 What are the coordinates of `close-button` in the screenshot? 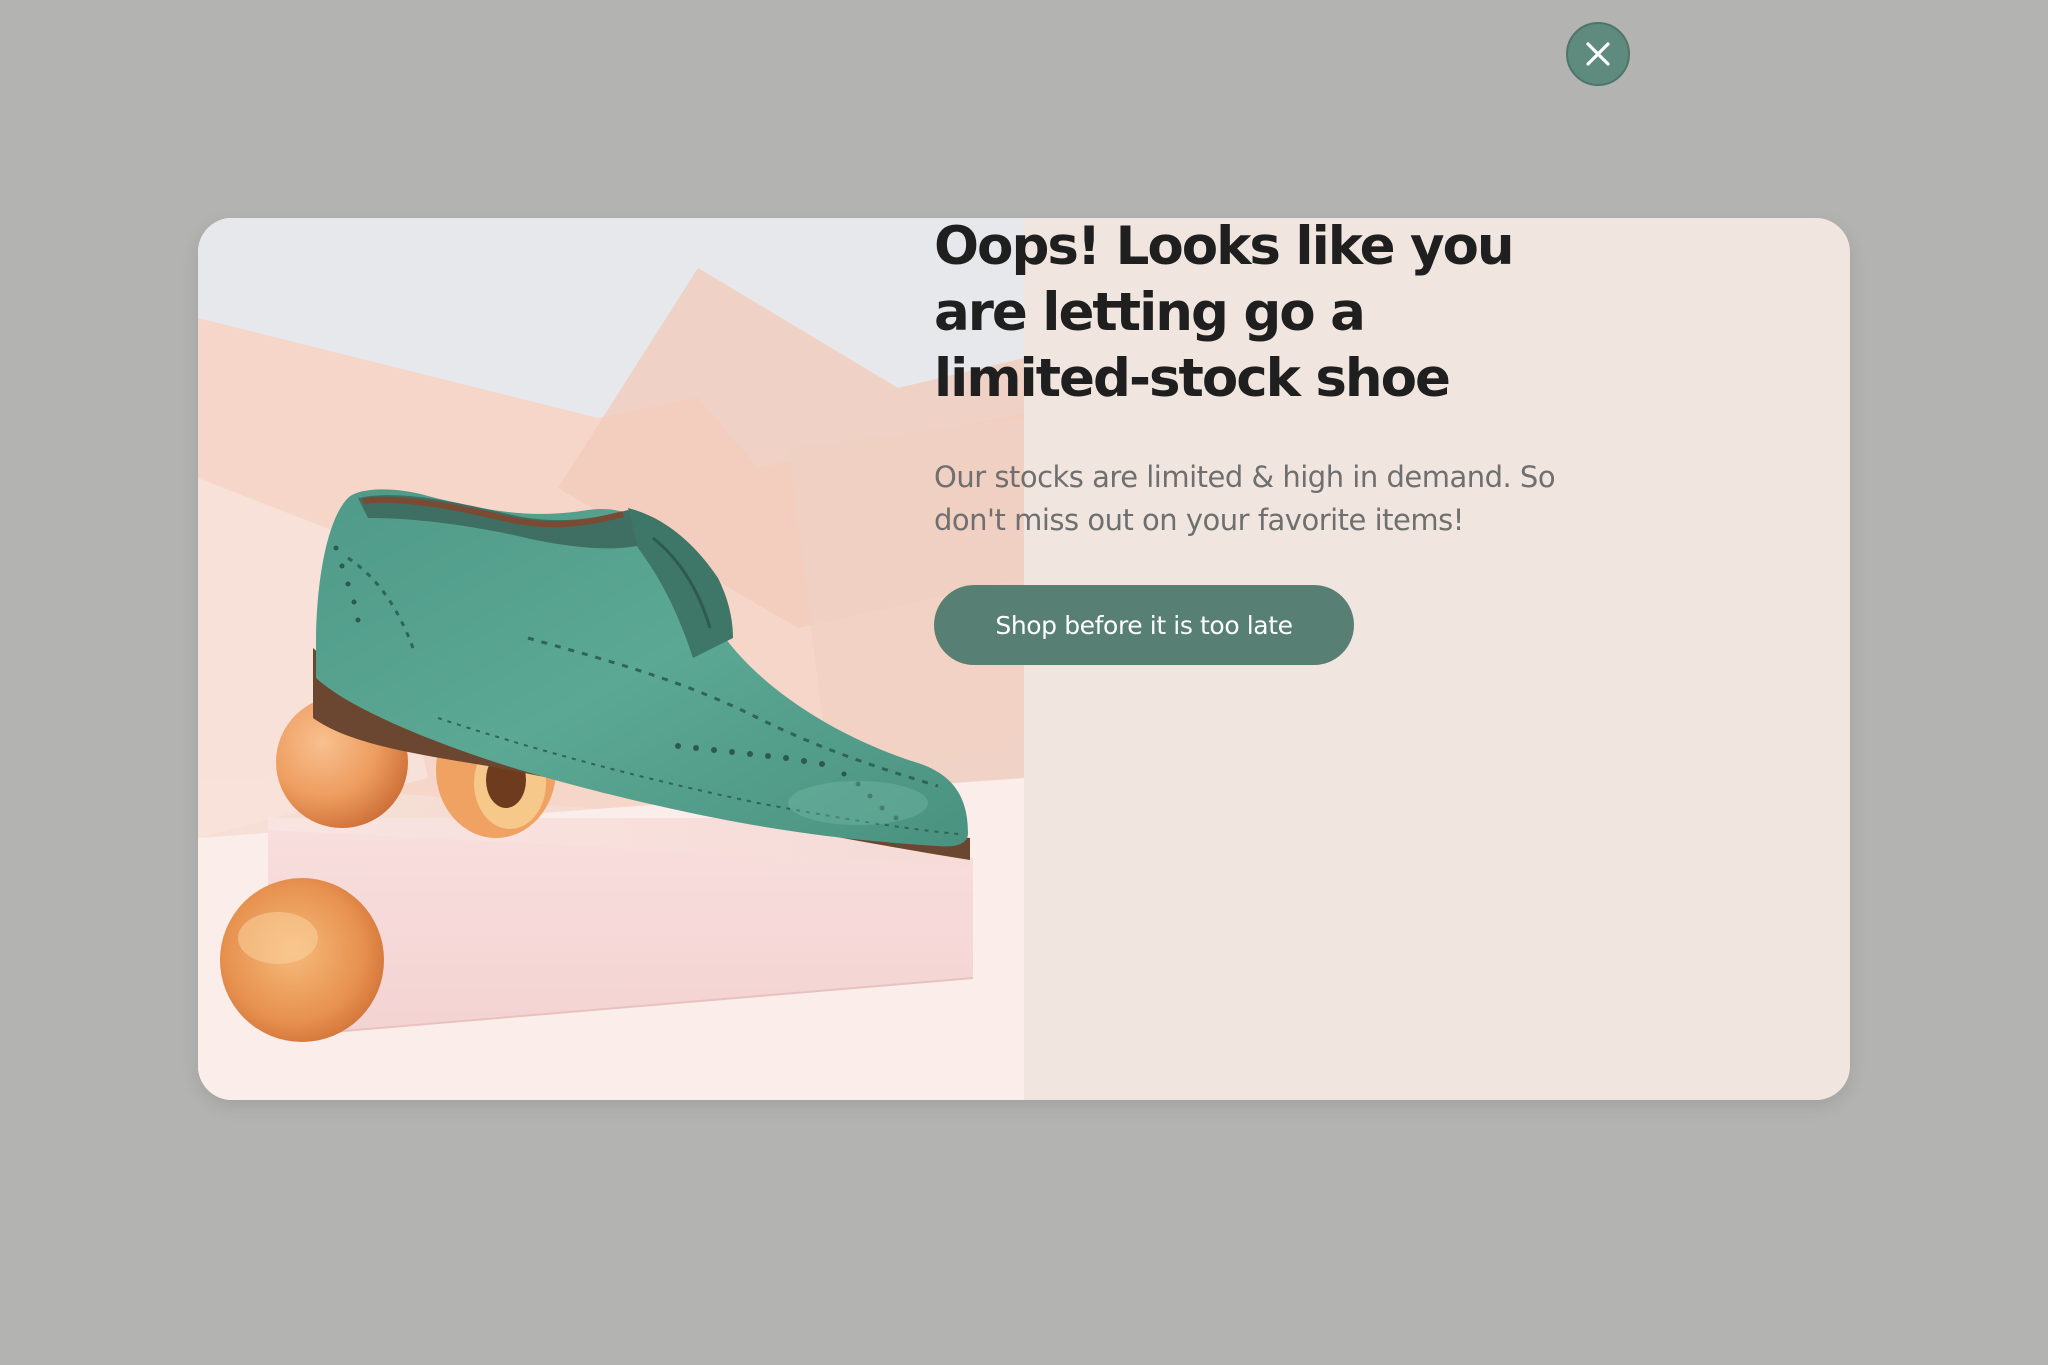 It's located at (1598, 54).